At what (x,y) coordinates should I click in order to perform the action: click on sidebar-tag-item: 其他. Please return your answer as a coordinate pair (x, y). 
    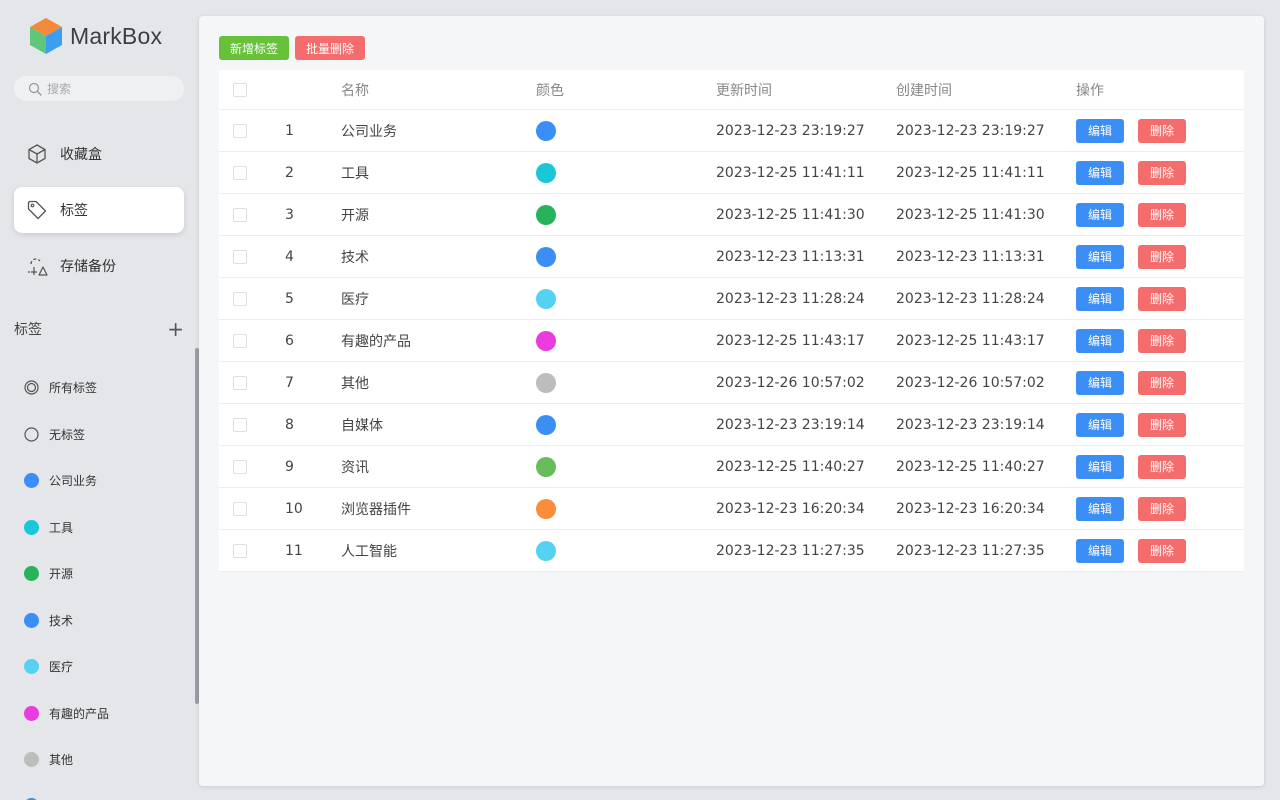
    Looking at the image, I should click on (48, 759).